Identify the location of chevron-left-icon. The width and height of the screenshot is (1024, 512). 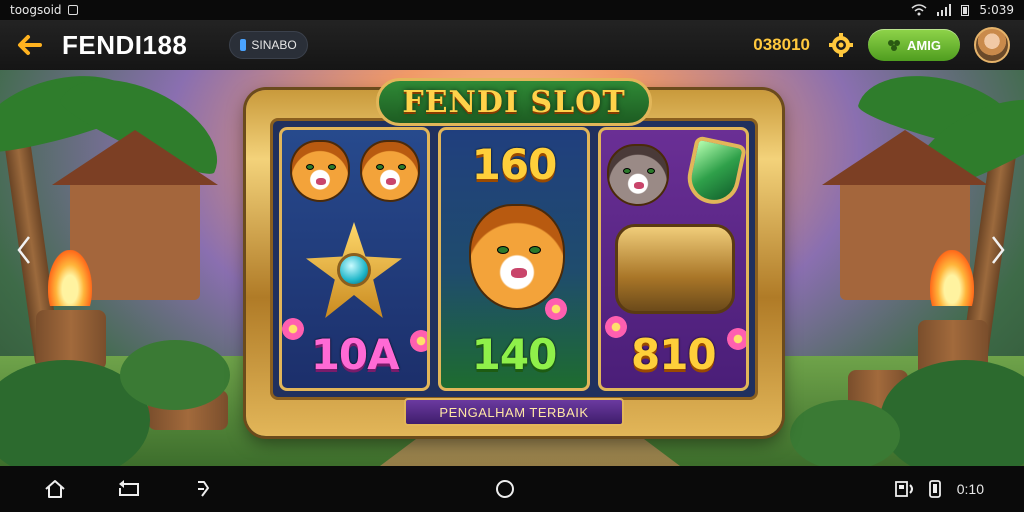
(23, 250).